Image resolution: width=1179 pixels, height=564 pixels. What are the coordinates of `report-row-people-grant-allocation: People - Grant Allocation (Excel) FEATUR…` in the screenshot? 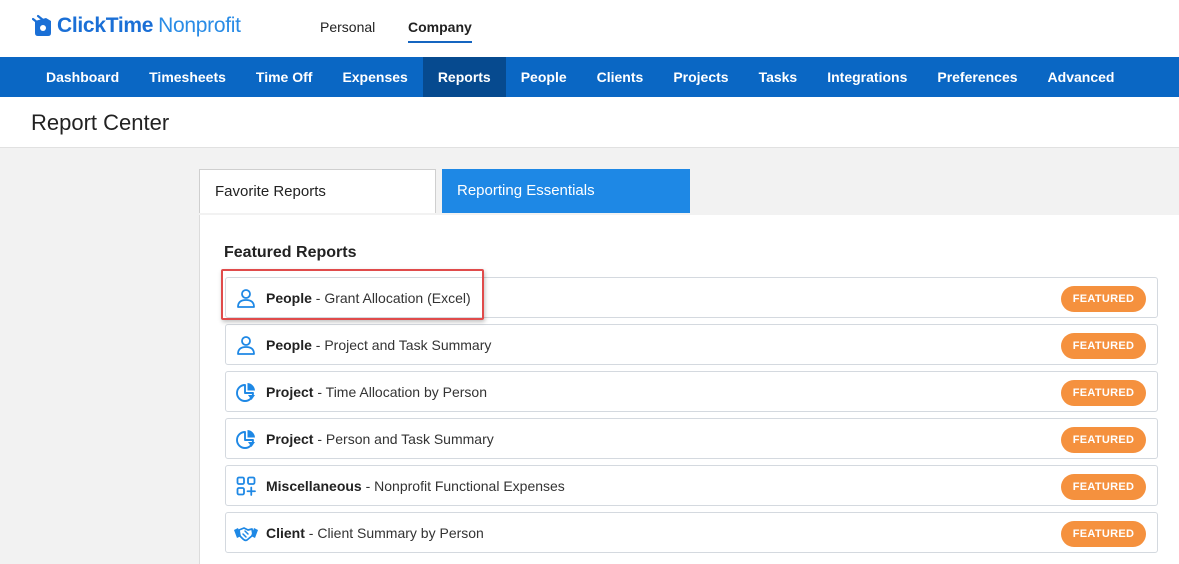 It's located at (691, 297).